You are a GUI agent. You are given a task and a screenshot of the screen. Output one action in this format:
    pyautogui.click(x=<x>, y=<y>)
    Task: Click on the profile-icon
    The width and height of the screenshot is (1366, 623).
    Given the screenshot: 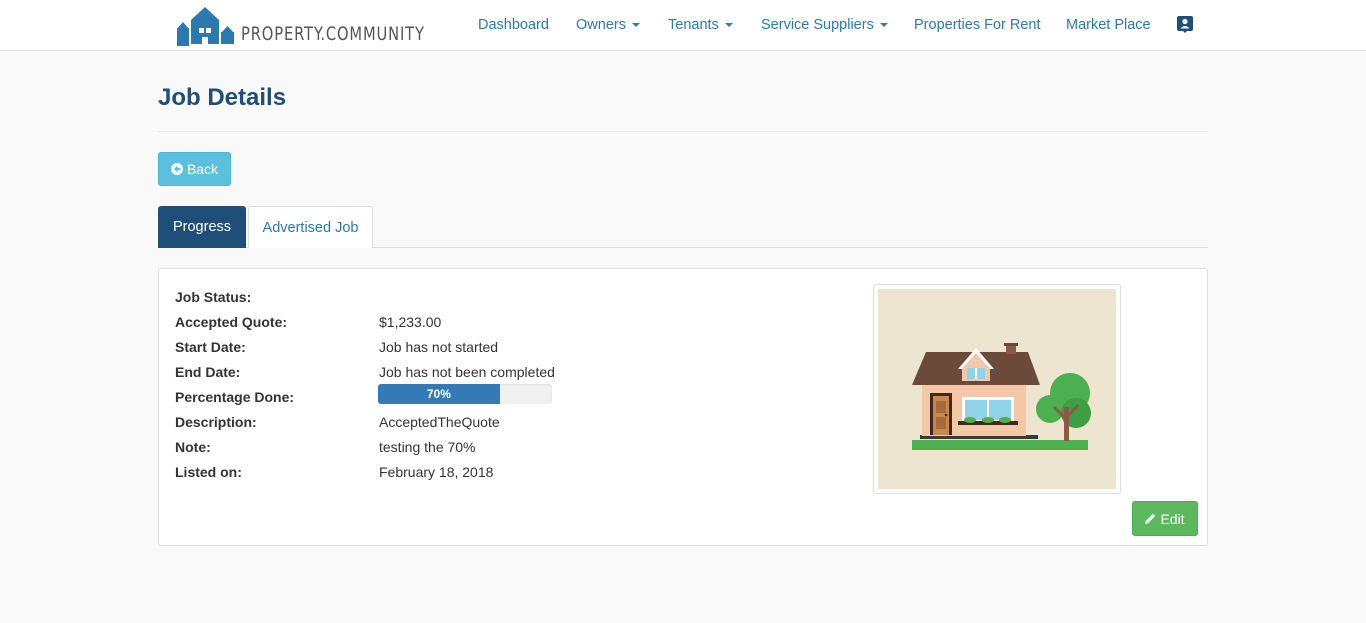 What is the action you would take?
    pyautogui.click(x=1185, y=24)
    